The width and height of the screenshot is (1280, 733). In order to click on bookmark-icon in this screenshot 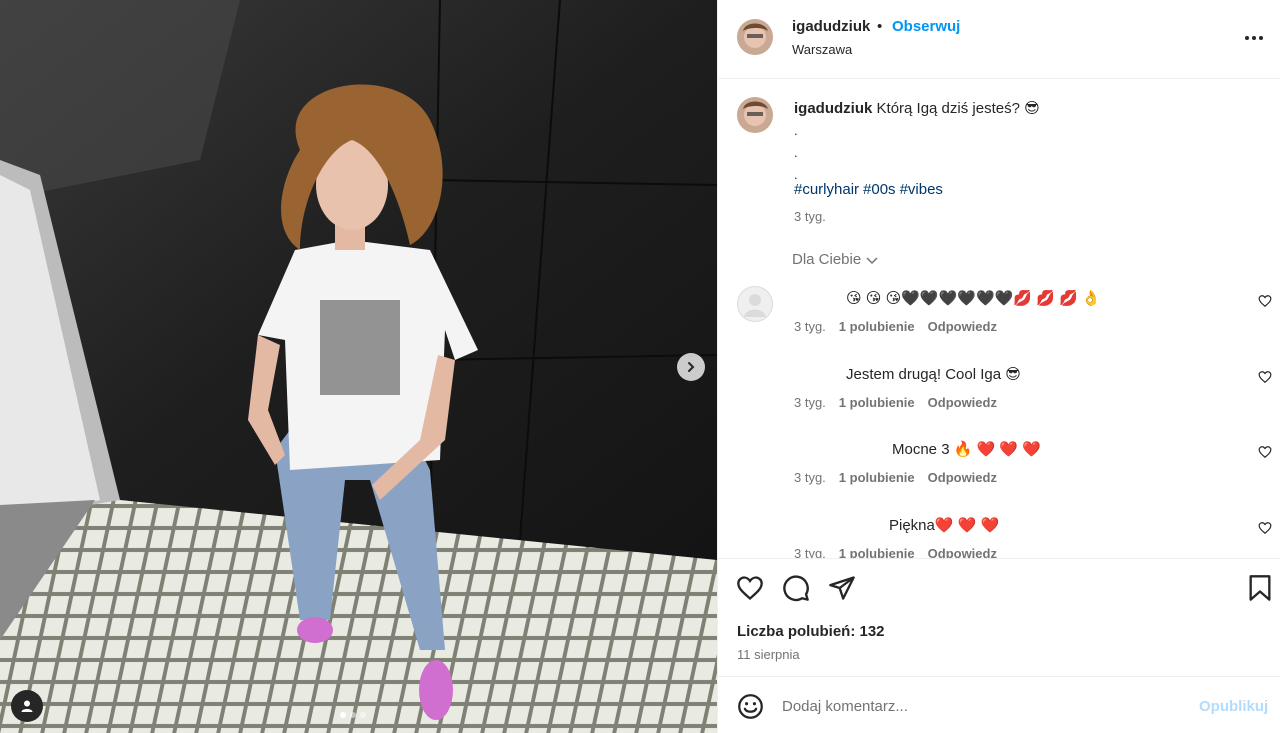, I will do `click(1260, 588)`.